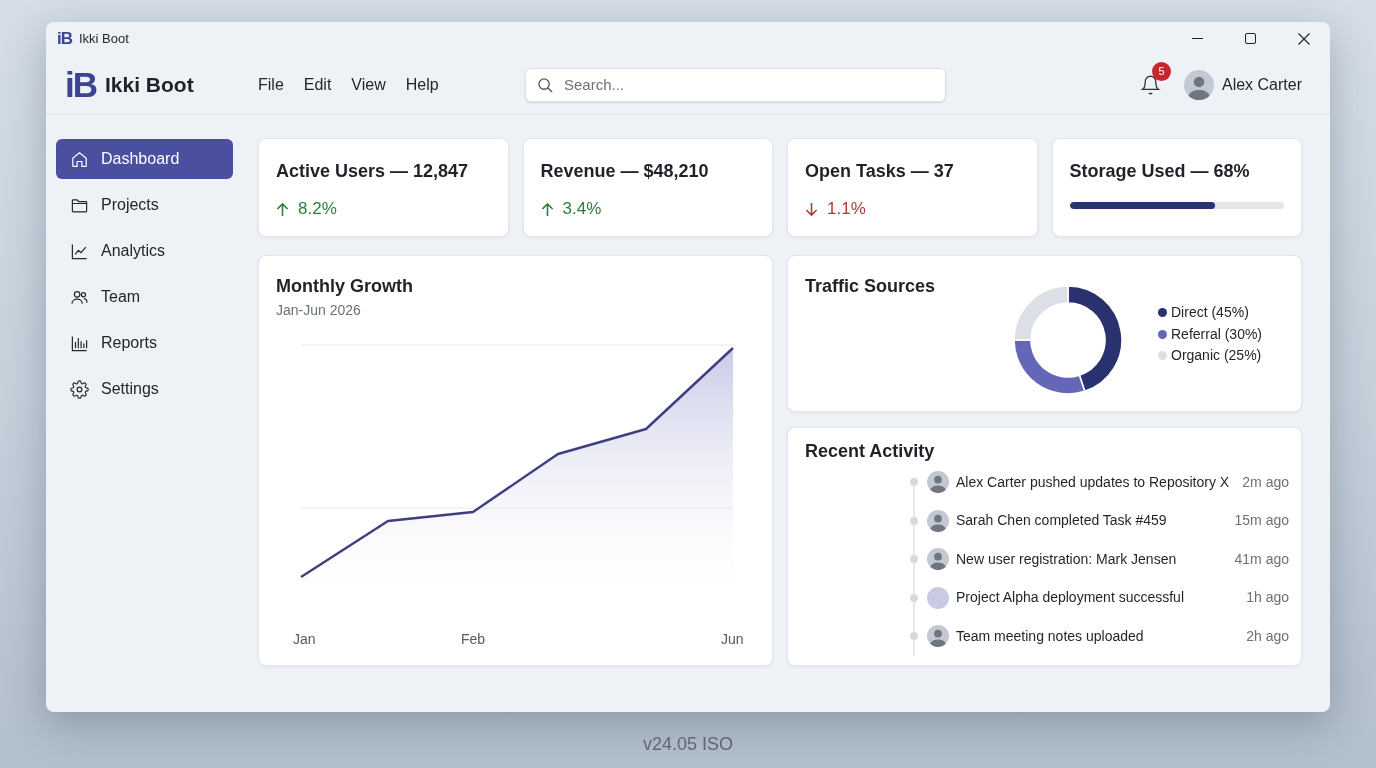 This screenshot has height=768, width=1376. Describe the element at coordinates (304, 639) in the screenshot. I see `axis-label: Jan` at that location.